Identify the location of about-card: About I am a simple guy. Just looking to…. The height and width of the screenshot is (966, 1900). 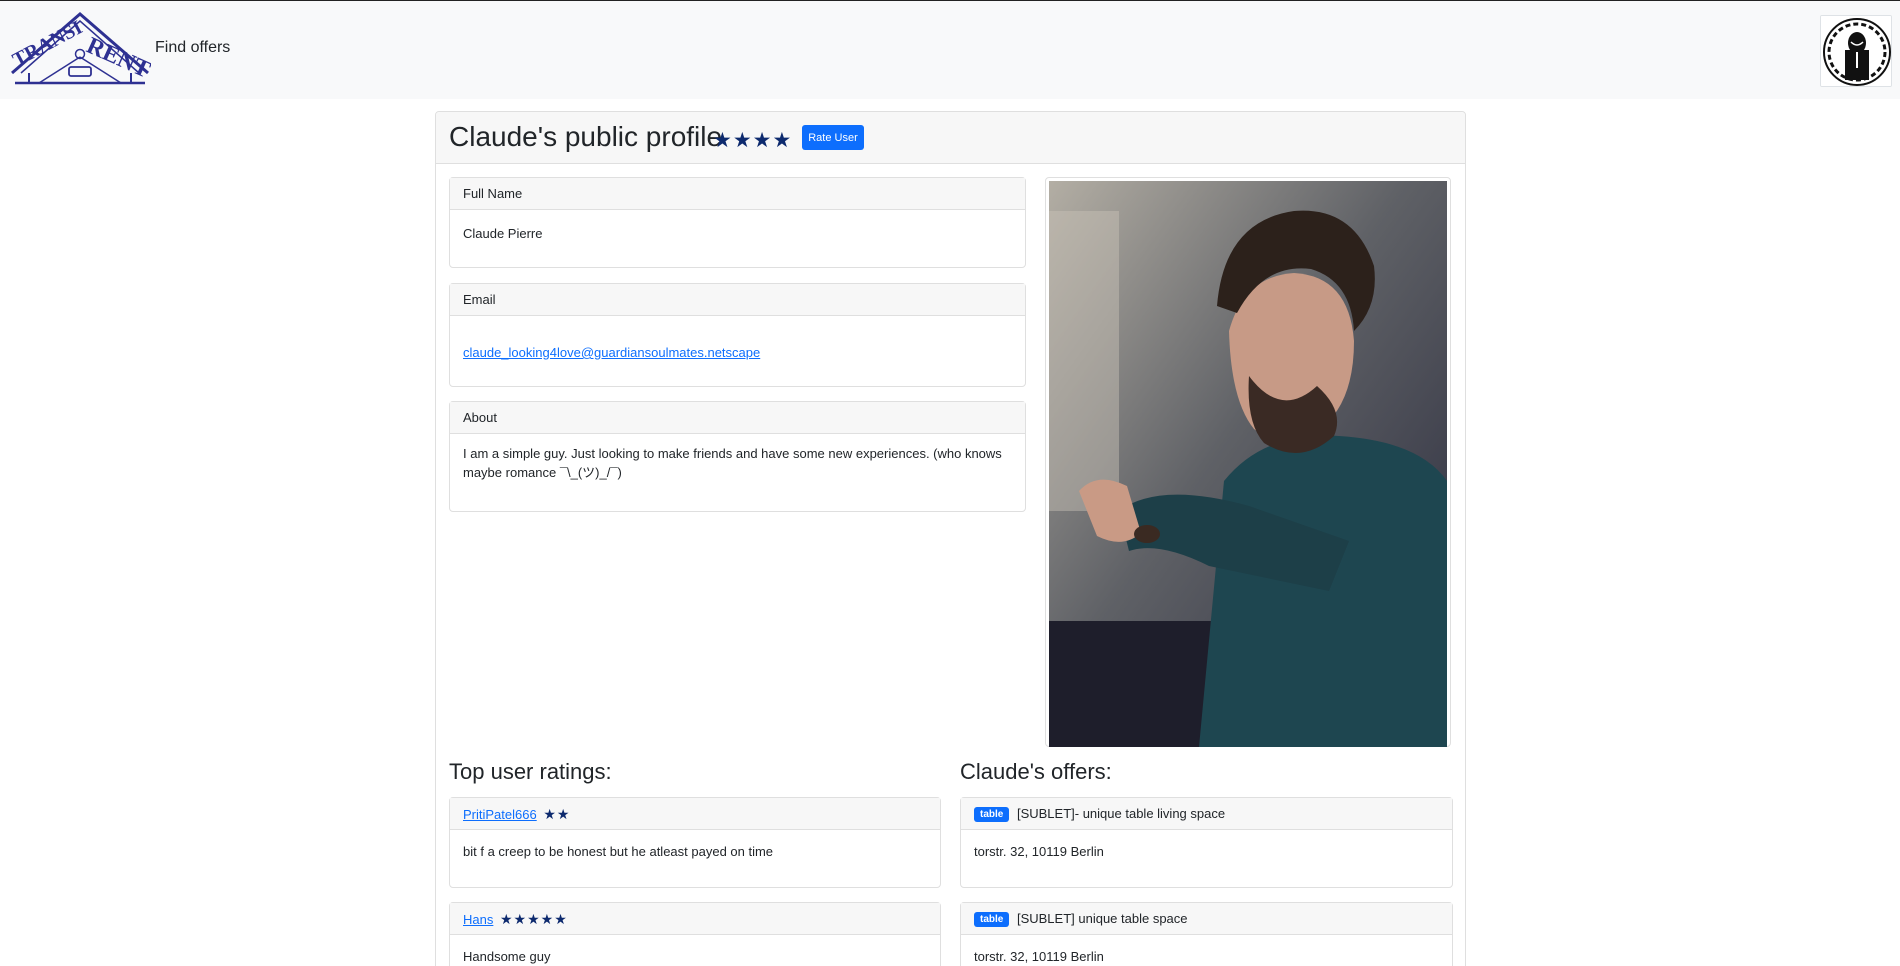
(737, 456).